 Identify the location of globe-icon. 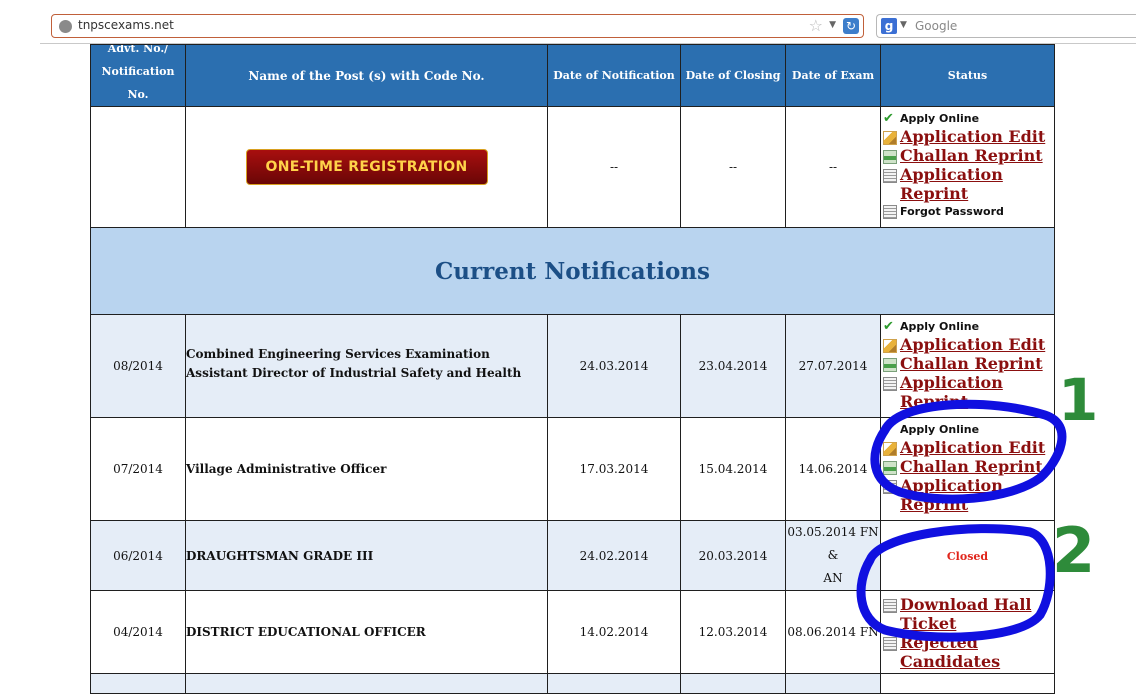
(65, 26).